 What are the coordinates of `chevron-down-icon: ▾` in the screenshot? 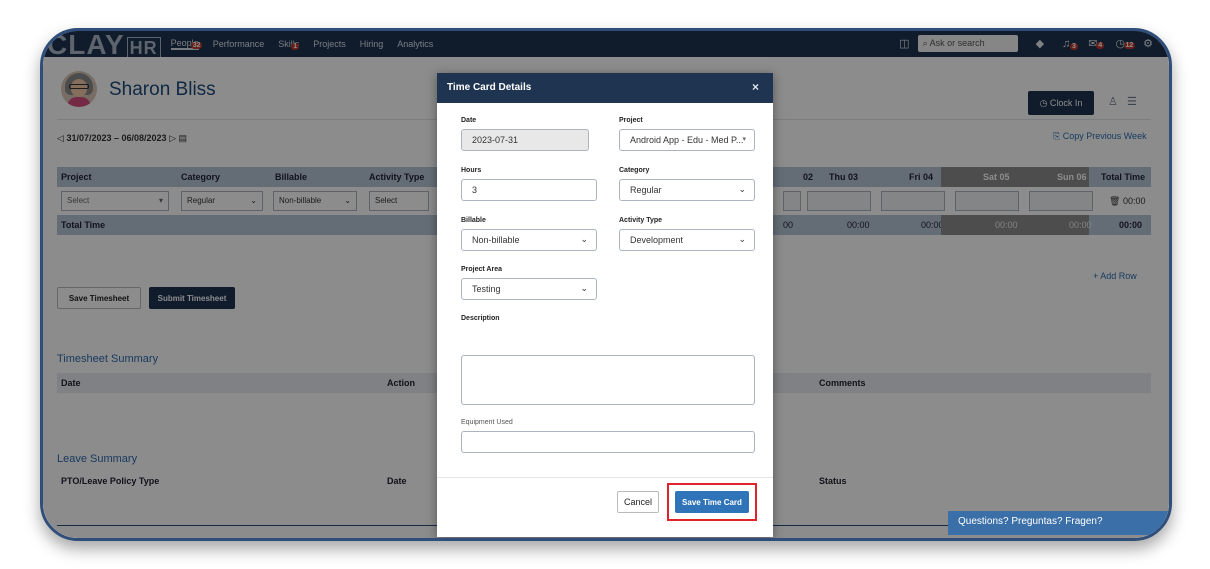 It's located at (744, 139).